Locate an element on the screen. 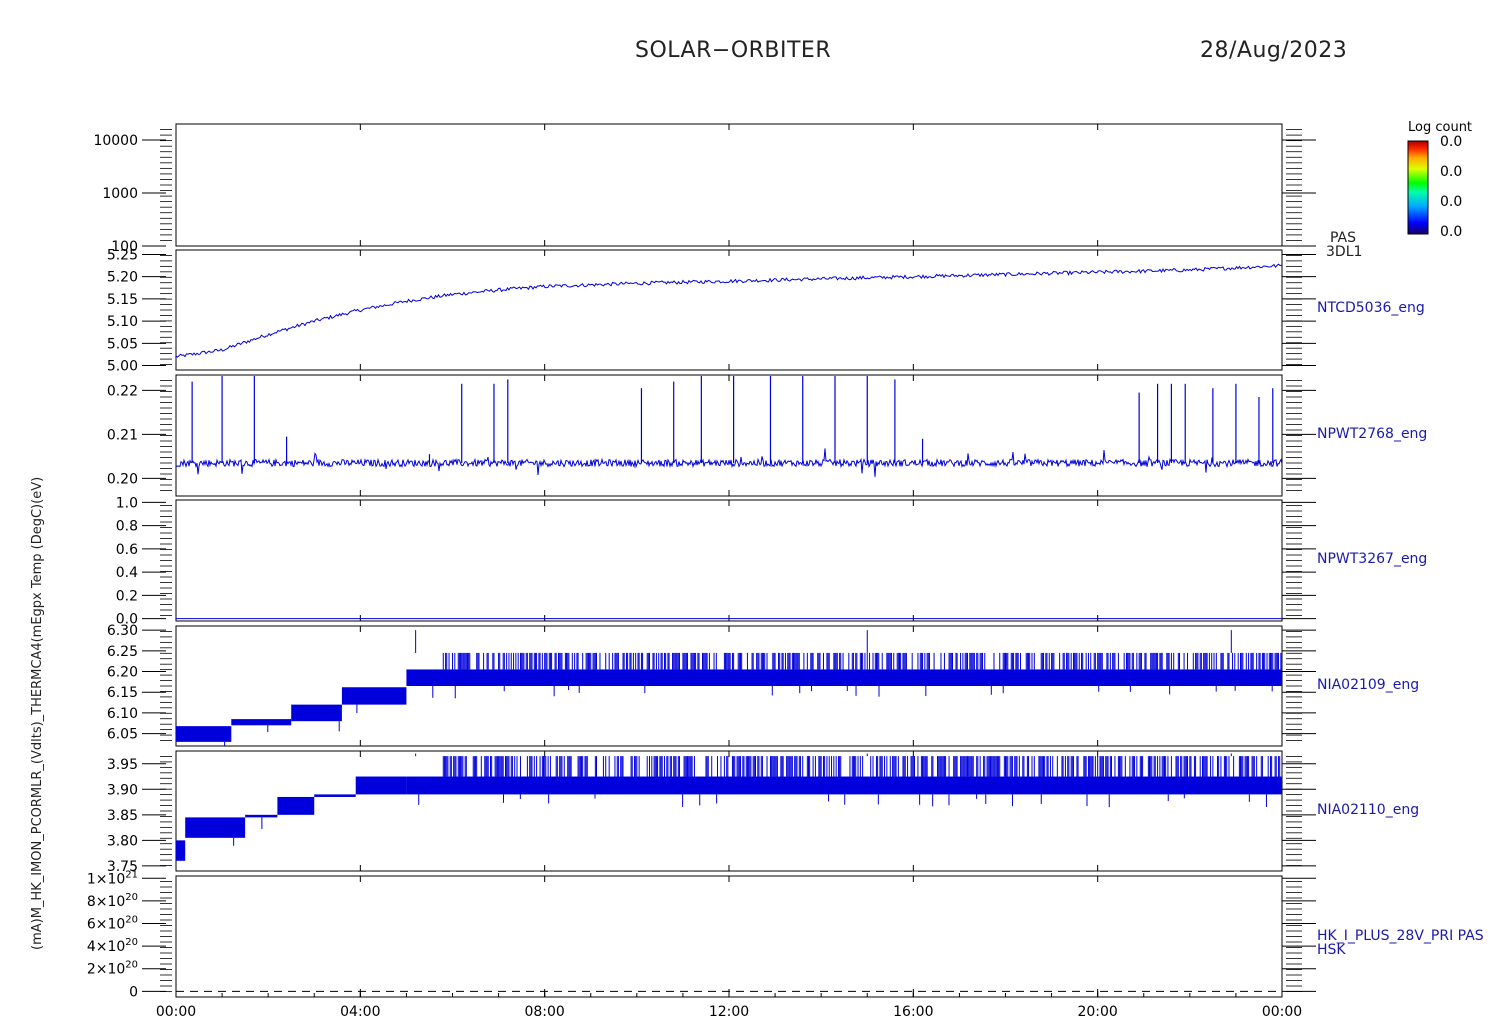 Image resolution: width=1512 pixels, height=1020 pixels. panel-label: NTCD5036_eng is located at coordinates (1371, 308).